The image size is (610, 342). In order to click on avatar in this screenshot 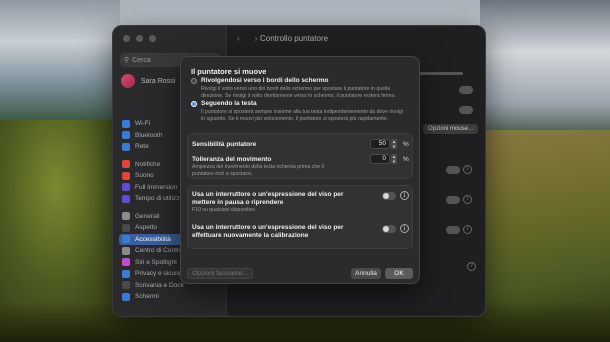, I will do `click(128, 81)`.